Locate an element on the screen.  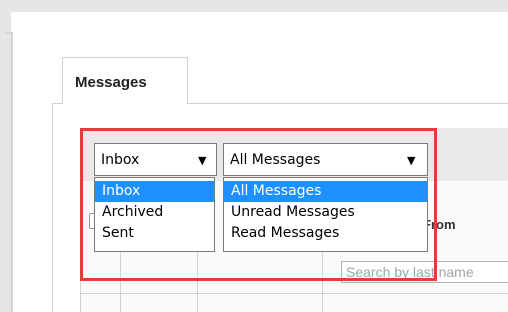
folder-select: Inbox ▼ is located at coordinates (155, 159).